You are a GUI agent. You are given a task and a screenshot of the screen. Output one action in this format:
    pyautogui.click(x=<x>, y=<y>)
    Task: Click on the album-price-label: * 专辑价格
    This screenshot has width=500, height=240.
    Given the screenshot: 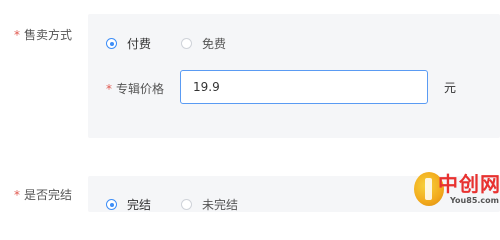 What is the action you would take?
    pyautogui.click(x=135, y=88)
    